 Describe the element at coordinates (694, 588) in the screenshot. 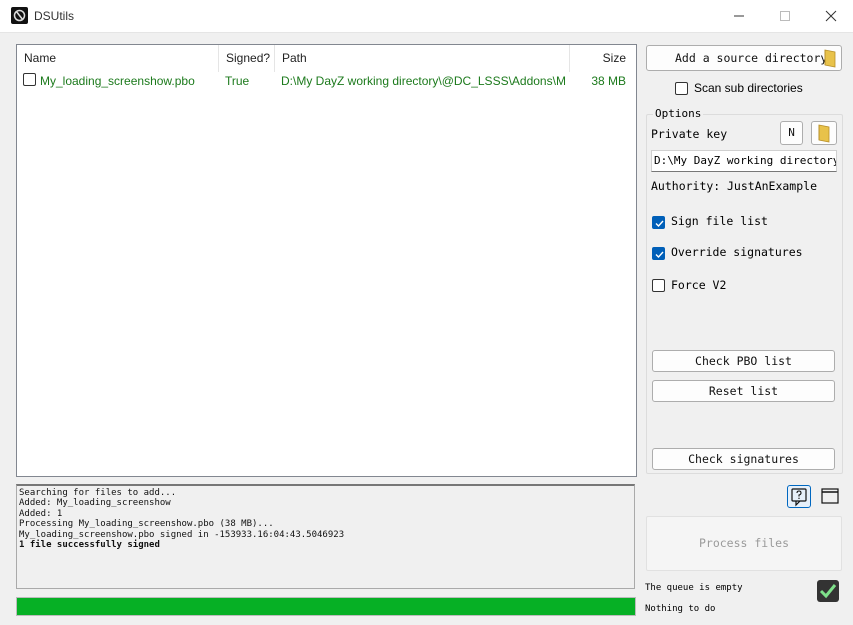

I see `queue-status: The queue is empty` at that location.